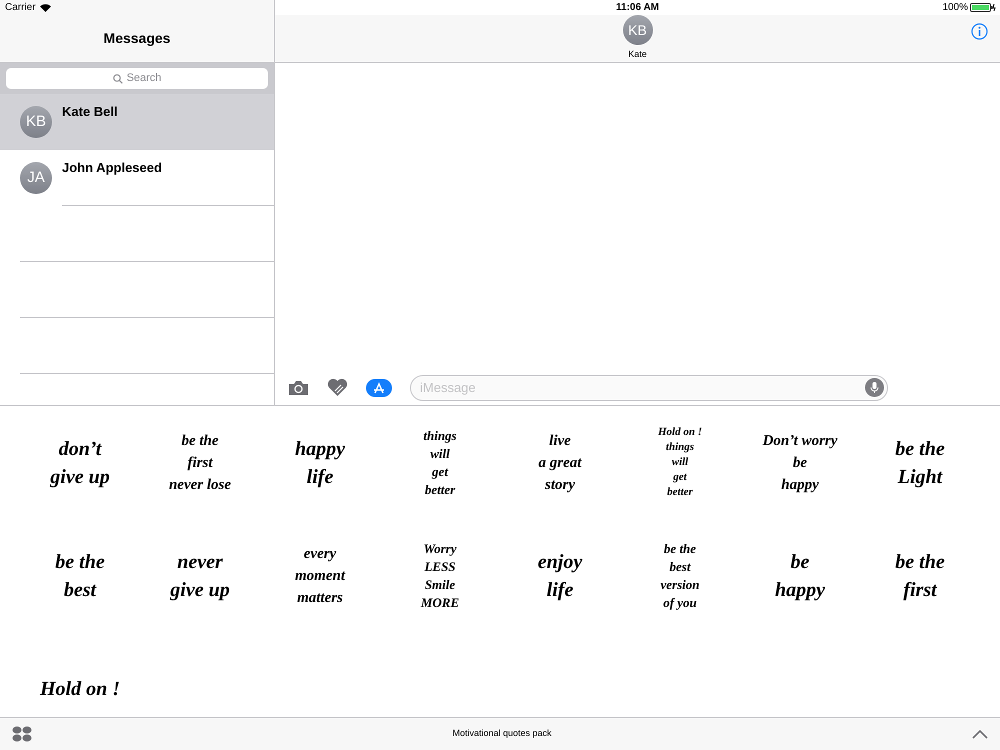 The height and width of the screenshot is (750, 1000). Describe the element at coordinates (117, 79) in the screenshot. I see `search-icon` at that location.